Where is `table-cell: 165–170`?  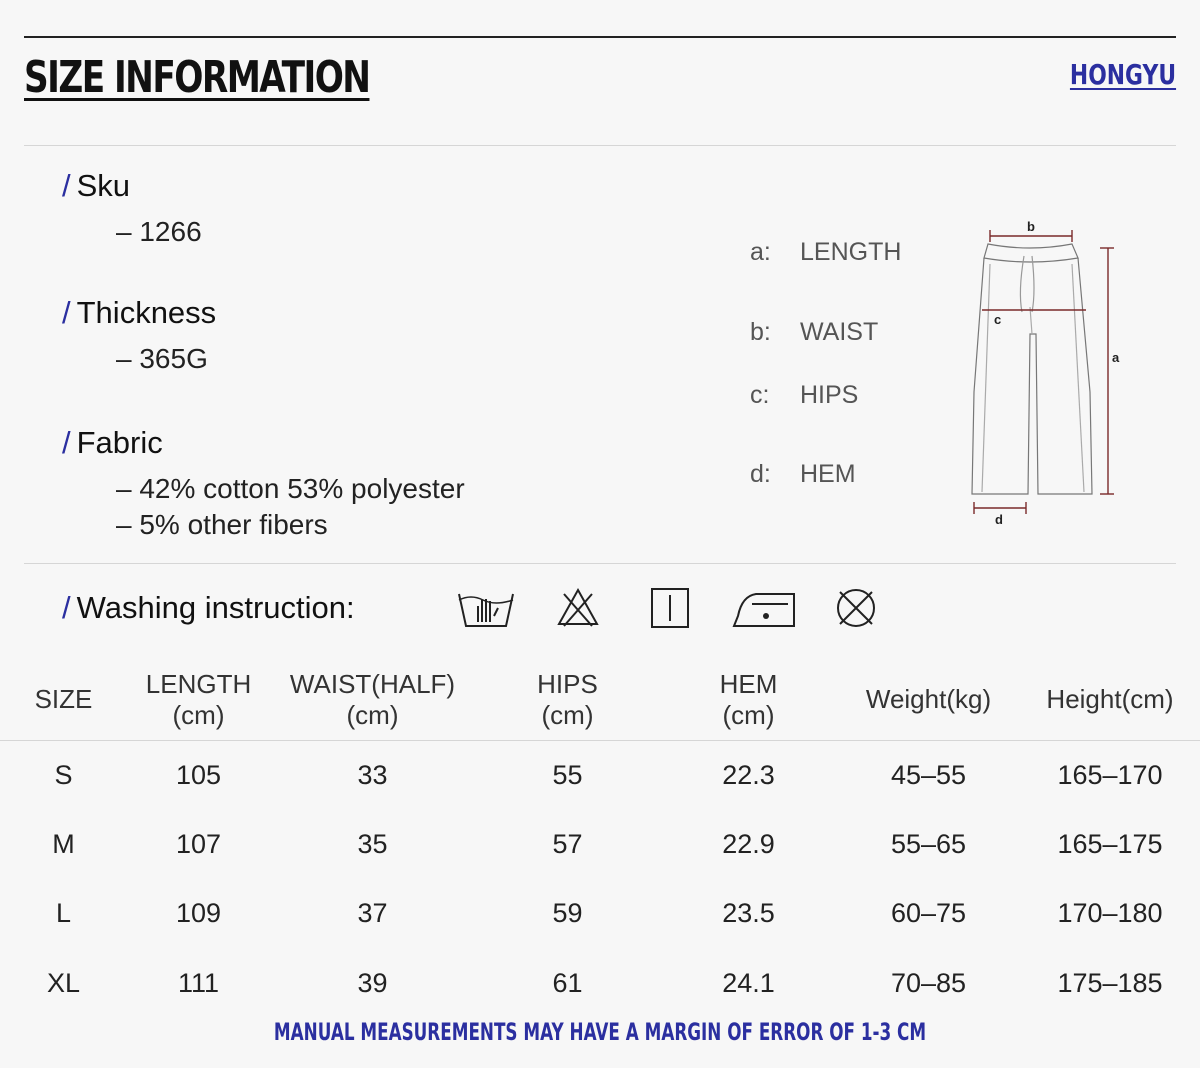 table-cell: 165–170 is located at coordinates (1110, 774).